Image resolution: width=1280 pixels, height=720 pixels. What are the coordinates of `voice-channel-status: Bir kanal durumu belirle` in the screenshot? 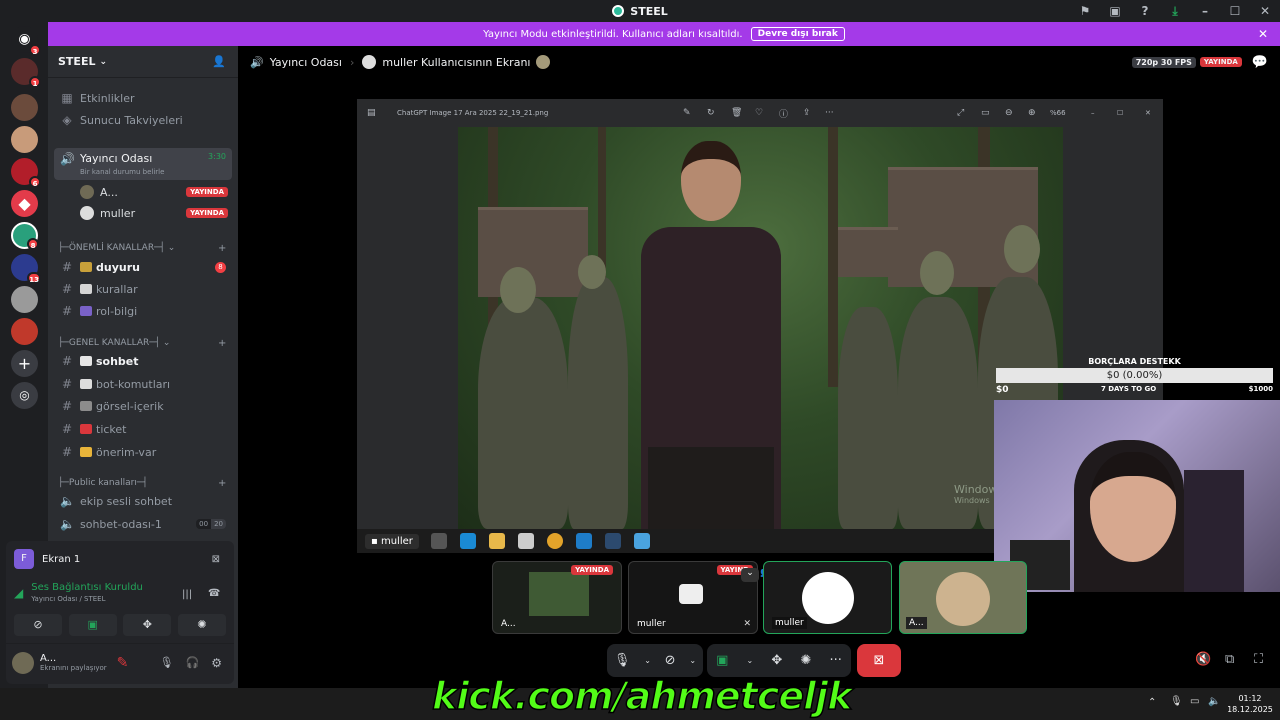 It's located at (122, 172).